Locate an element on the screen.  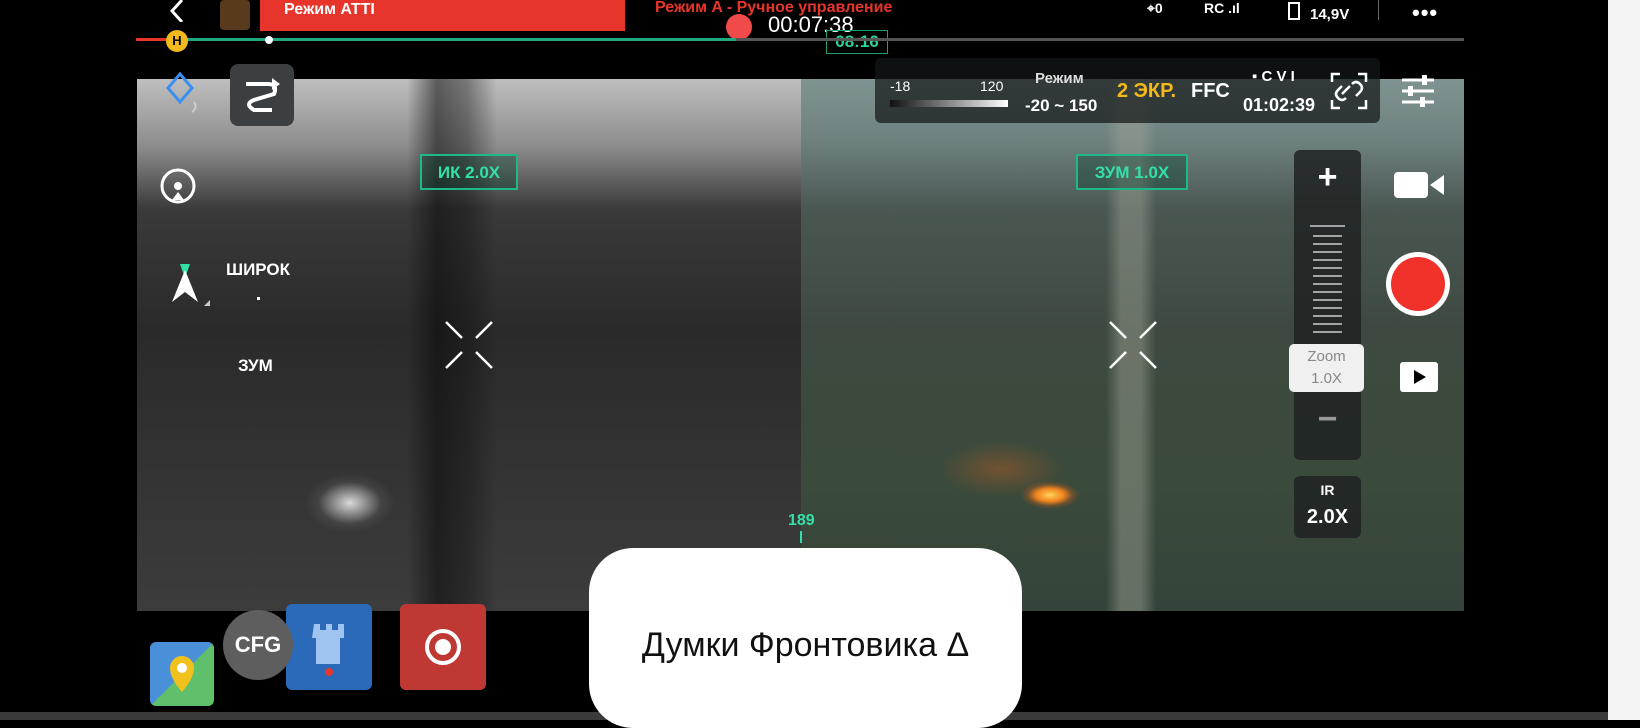
ir-zoom-label: IR is located at coordinates (1327, 490).